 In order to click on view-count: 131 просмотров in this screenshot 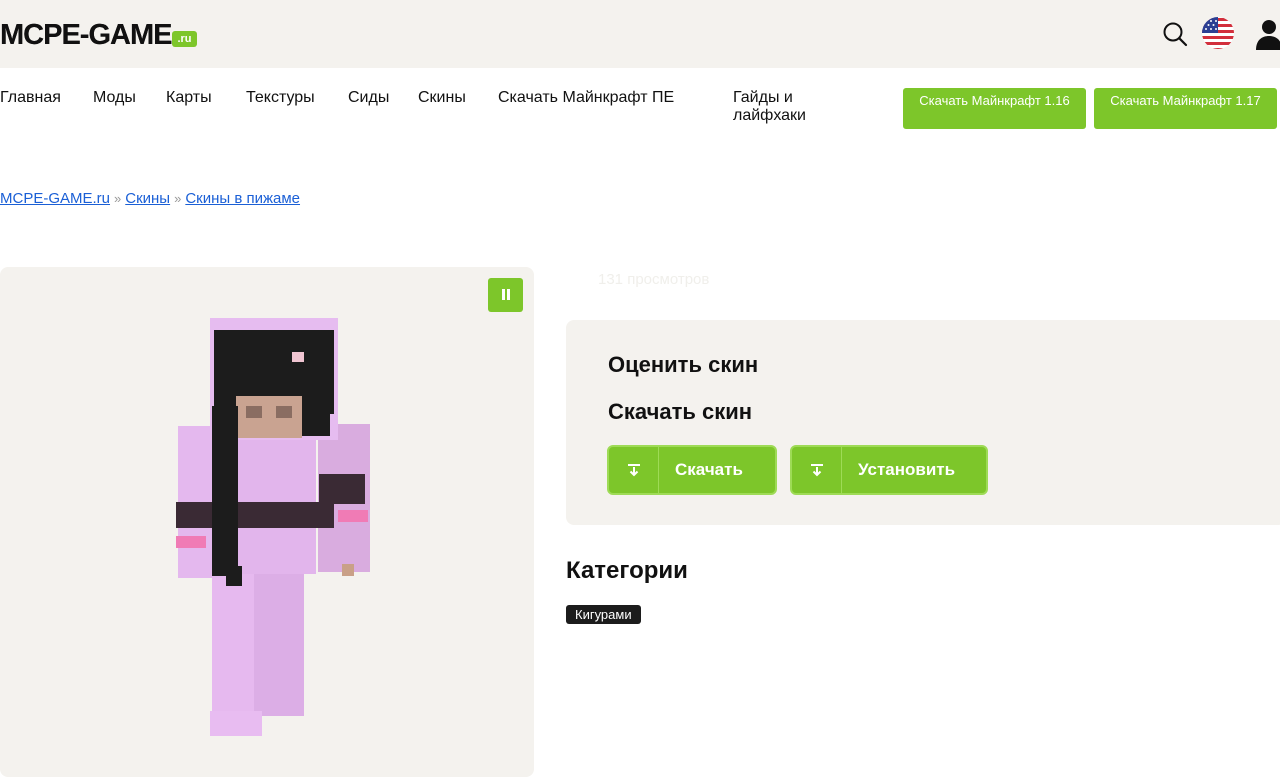, I will do `click(654, 279)`.